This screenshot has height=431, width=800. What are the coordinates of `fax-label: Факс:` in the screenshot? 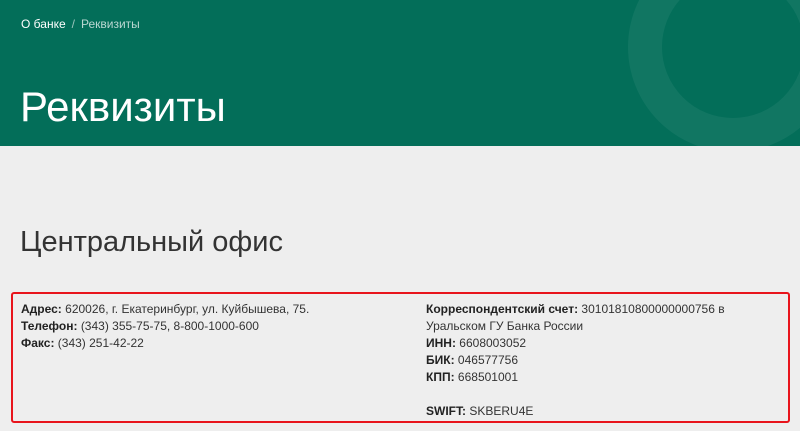 It's located at (38, 343).